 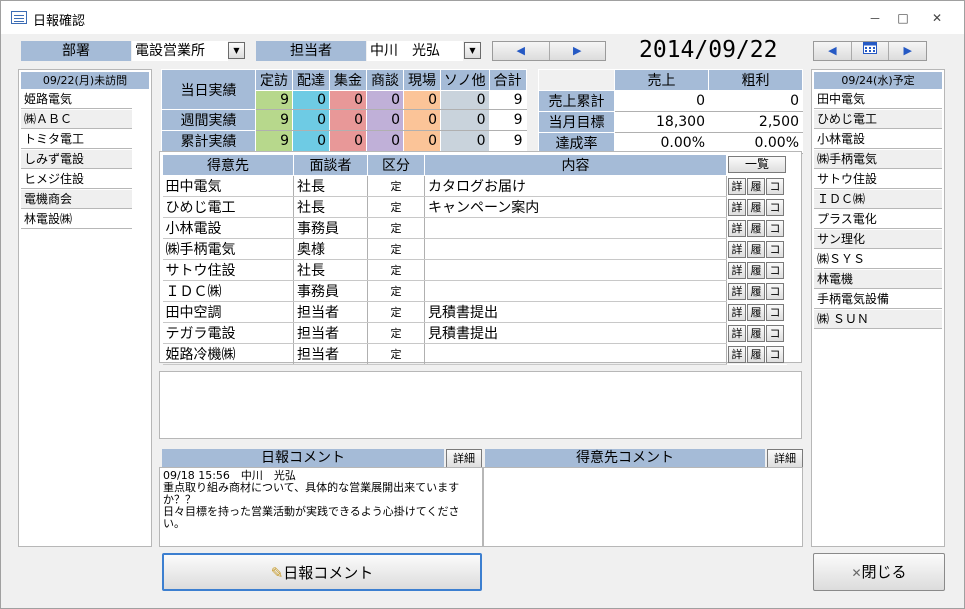 What do you see at coordinates (396, 312) in the screenshot?
I see `visit-kind: 定` at bounding box center [396, 312].